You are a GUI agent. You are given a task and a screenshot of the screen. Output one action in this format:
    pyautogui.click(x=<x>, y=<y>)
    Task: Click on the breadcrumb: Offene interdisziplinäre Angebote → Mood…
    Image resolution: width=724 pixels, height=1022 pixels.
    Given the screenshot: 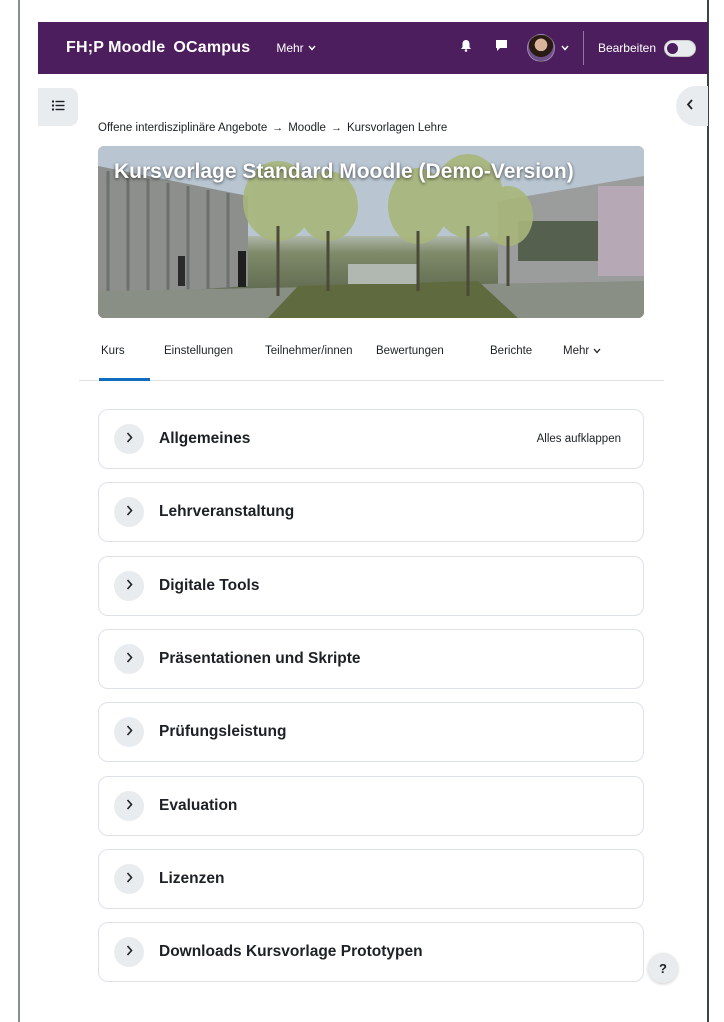 What is the action you would take?
    pyautogui.click(x=272, y=128)
    